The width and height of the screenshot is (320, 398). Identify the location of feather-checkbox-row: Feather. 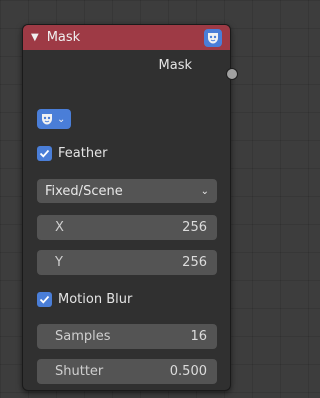
(72, 153).